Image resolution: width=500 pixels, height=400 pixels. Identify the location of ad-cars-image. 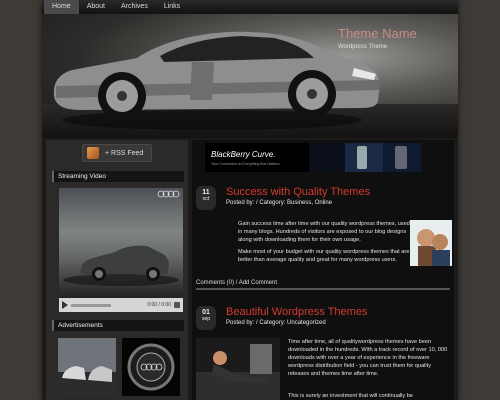
(87, 367).